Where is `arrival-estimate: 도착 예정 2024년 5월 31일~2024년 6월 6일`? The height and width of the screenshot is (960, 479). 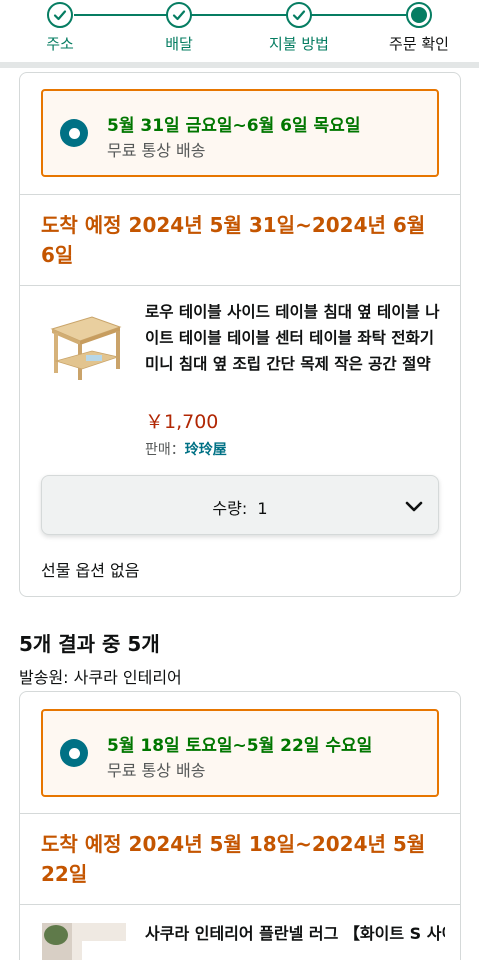 arrival-estimate: 도착 예정 2024년 5월 31일~2024년 6월 6일 is located at coordinates (233, 240).